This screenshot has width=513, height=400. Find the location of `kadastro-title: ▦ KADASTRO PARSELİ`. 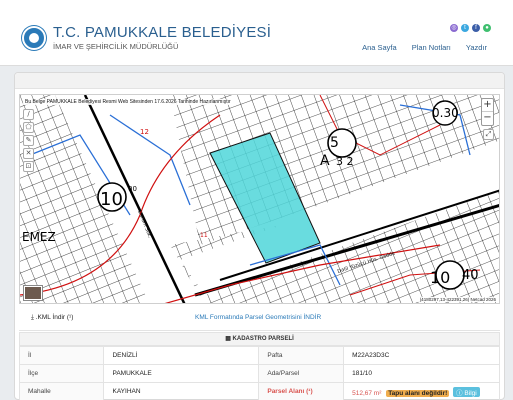

kadastro-title: ▦ KADASTRO PARSELİ is located at coordinates (259, 339).